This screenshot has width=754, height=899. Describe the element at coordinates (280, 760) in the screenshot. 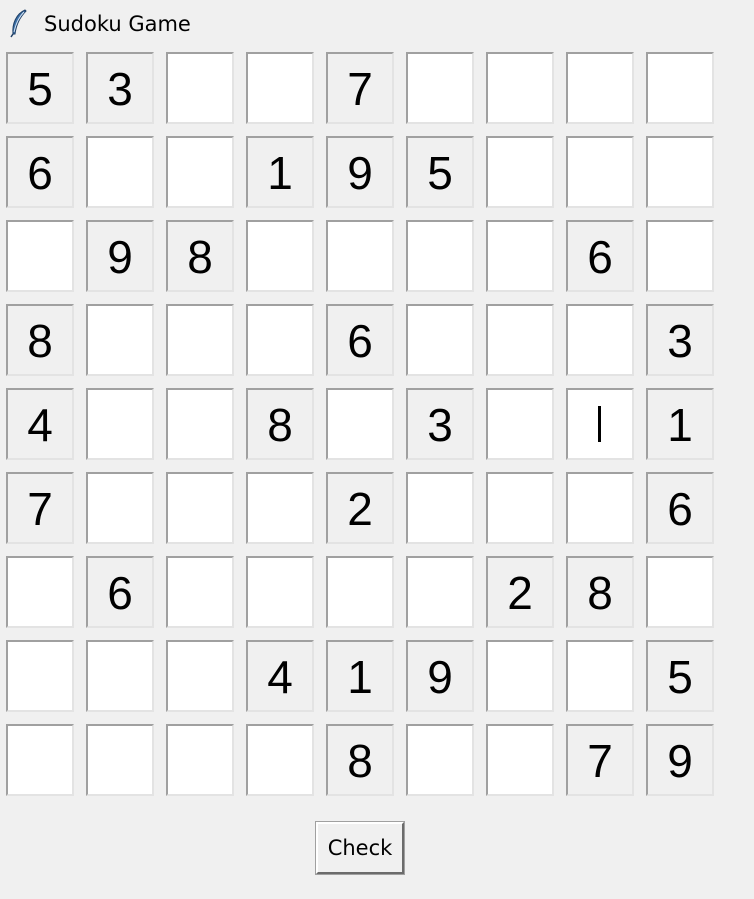

I see `sudoku-cell-r9-c4` at that location.